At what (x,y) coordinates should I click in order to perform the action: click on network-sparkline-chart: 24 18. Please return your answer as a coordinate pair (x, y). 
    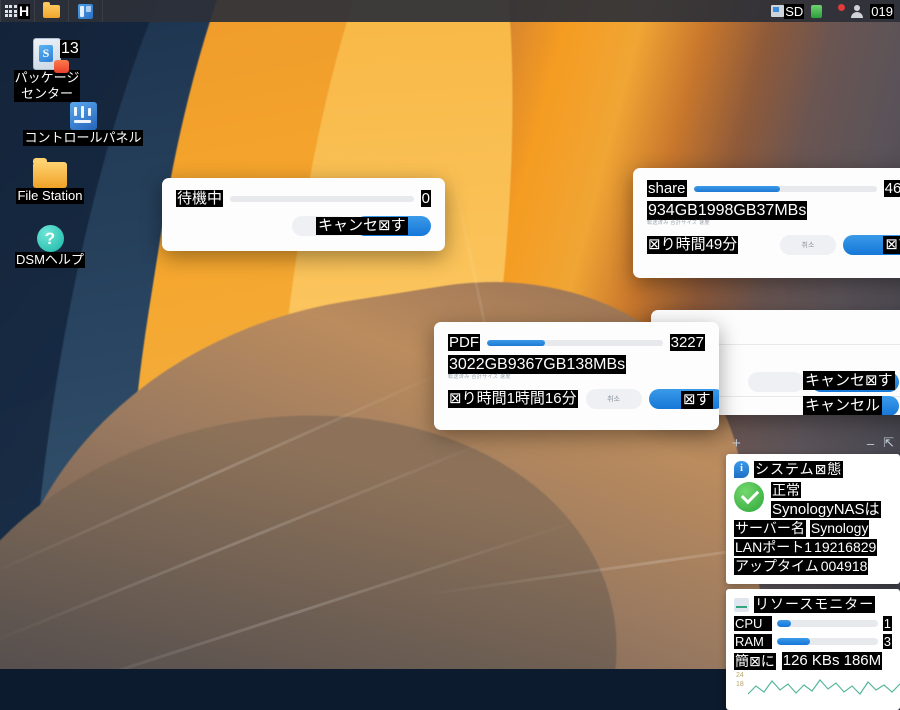
    Looking at the image, I should click on (817, 687).